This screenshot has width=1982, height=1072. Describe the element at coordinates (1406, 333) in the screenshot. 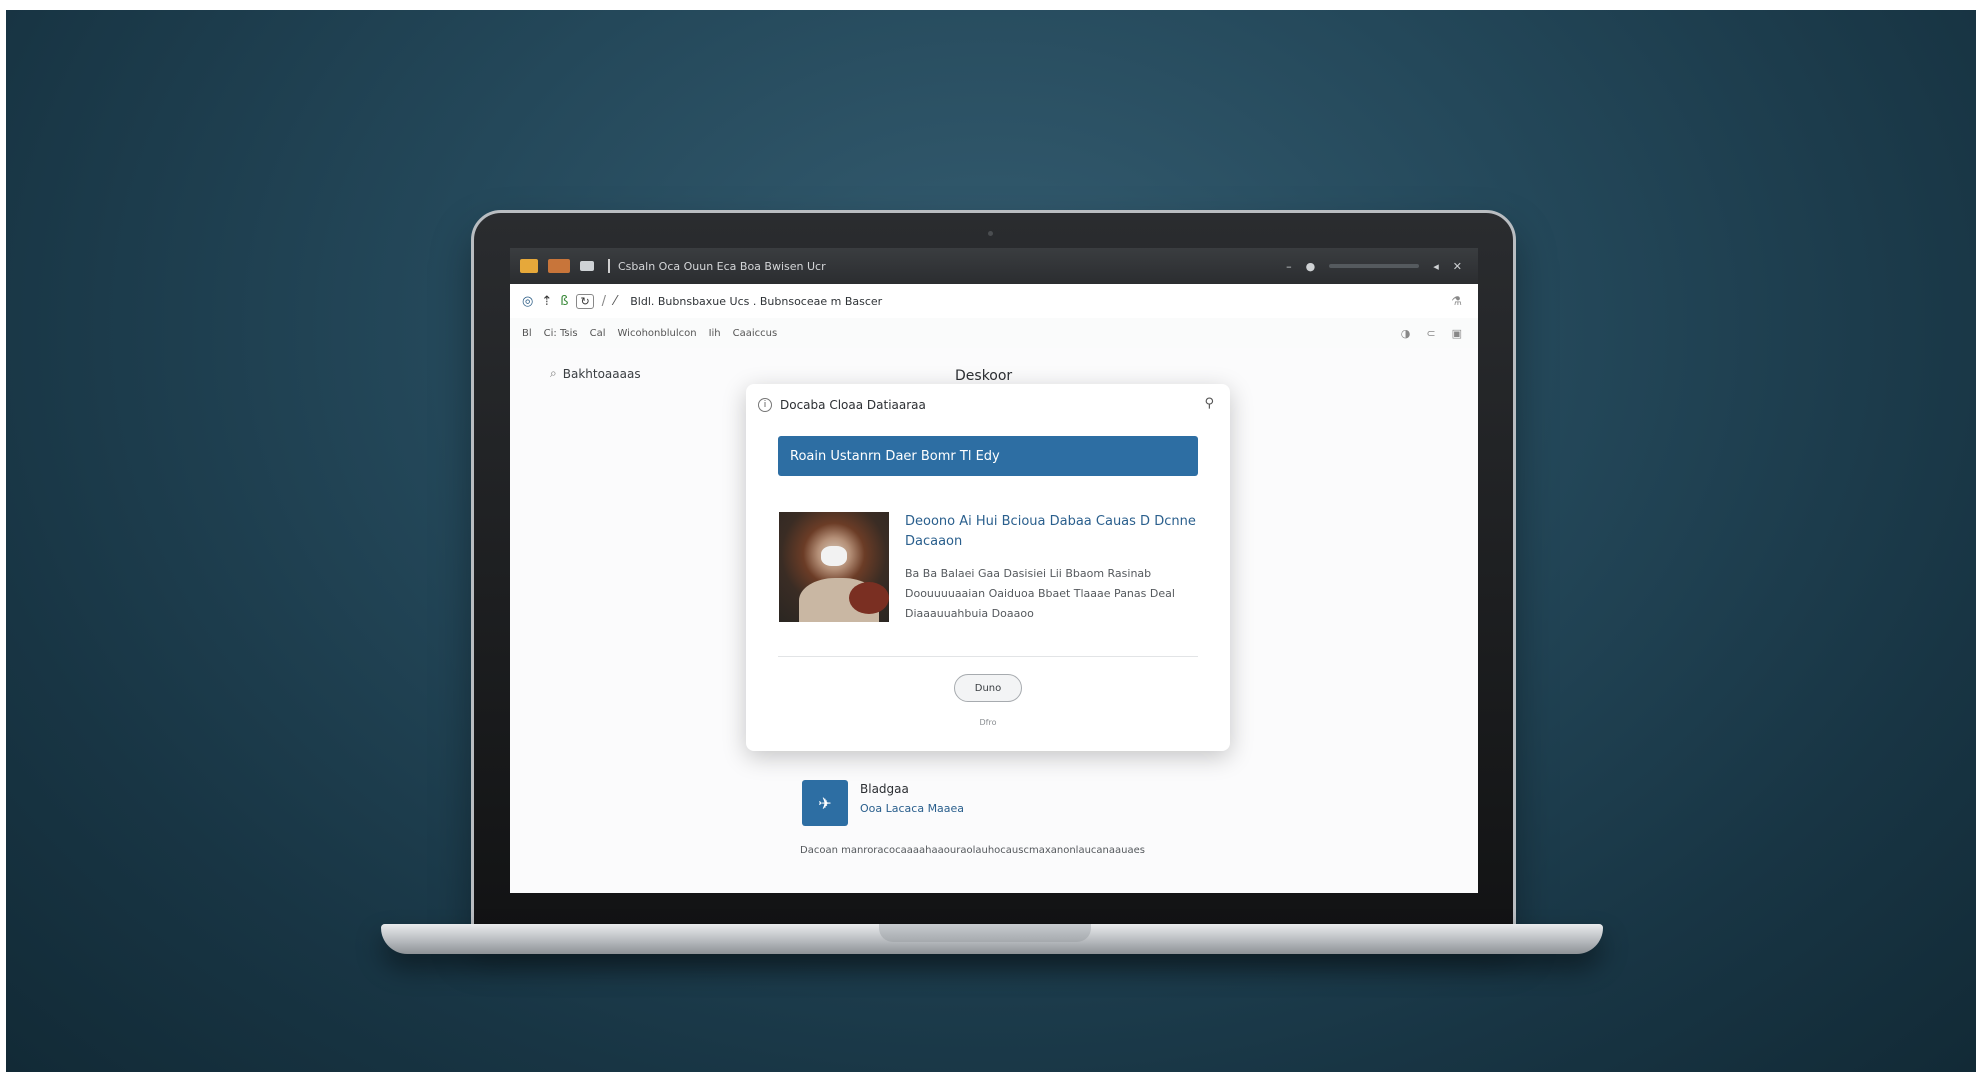

I see `theme-icon: ◑` at that location.